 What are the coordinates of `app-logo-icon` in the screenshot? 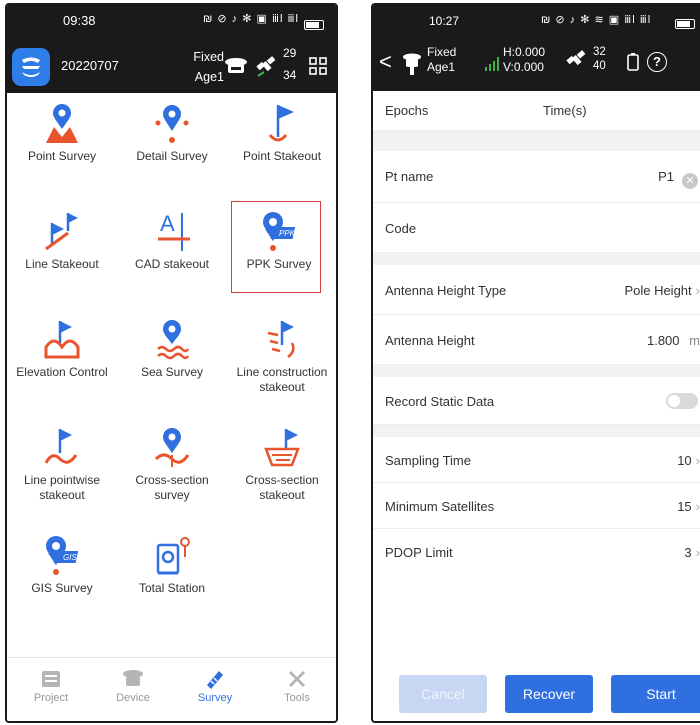 It's located at (31, 67).